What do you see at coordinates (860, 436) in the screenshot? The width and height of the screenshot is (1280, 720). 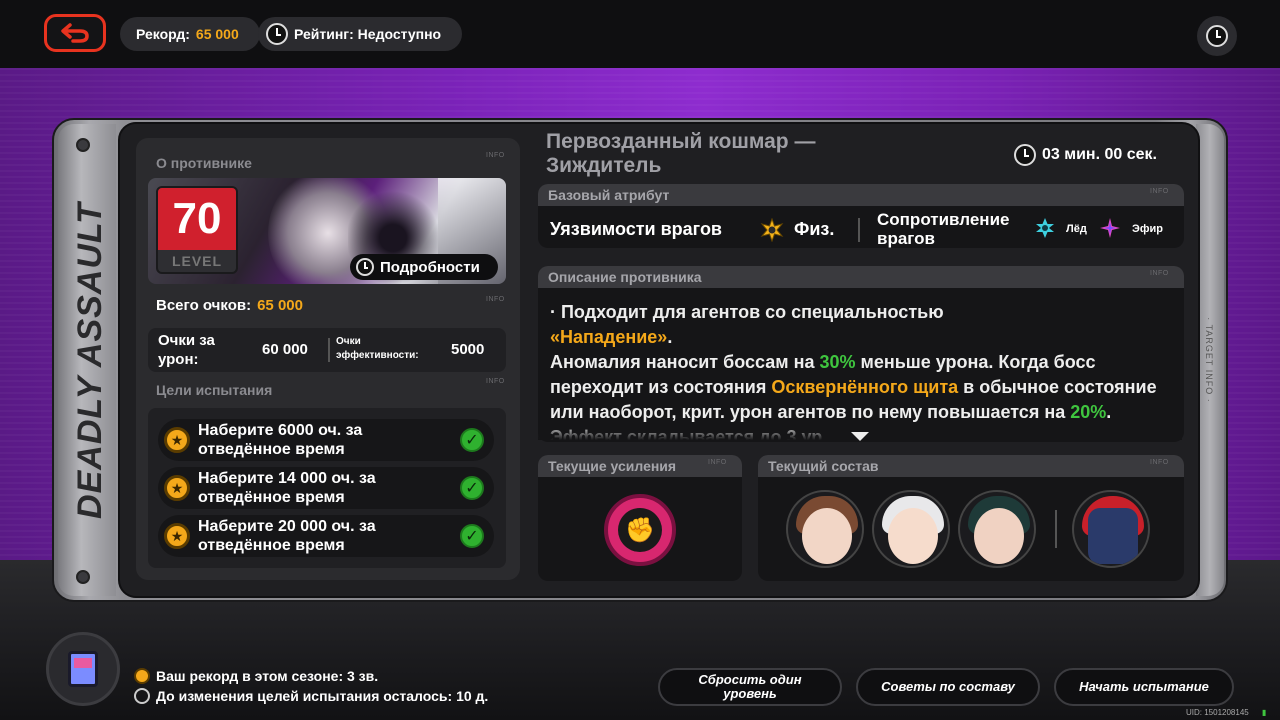 I see `expand-chevron-icon` at bounding box center [860, 436].